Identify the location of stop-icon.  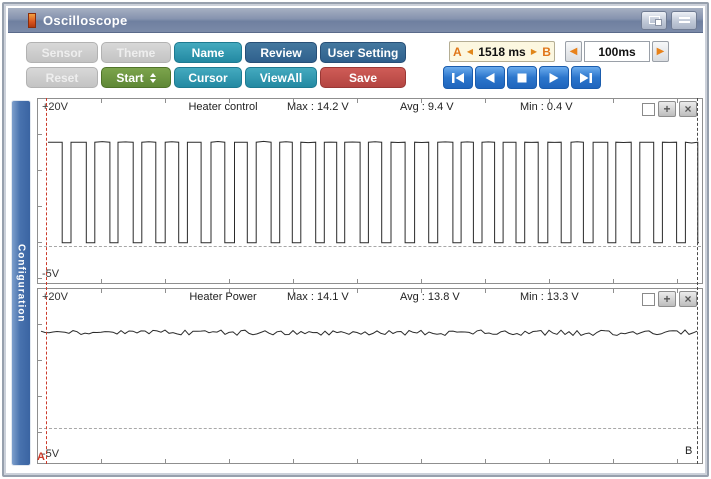
(522, 77).